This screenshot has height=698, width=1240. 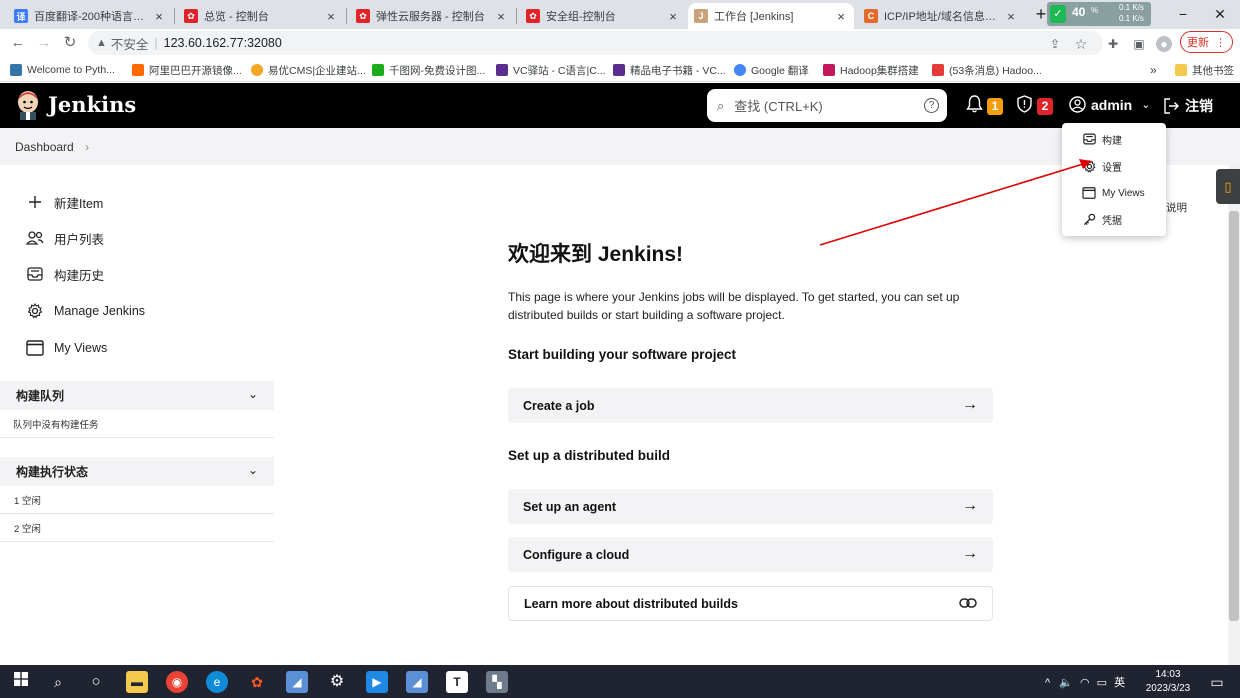 I want to click on sidebar-item-my-views: My Views, so click(x=66, y=348).